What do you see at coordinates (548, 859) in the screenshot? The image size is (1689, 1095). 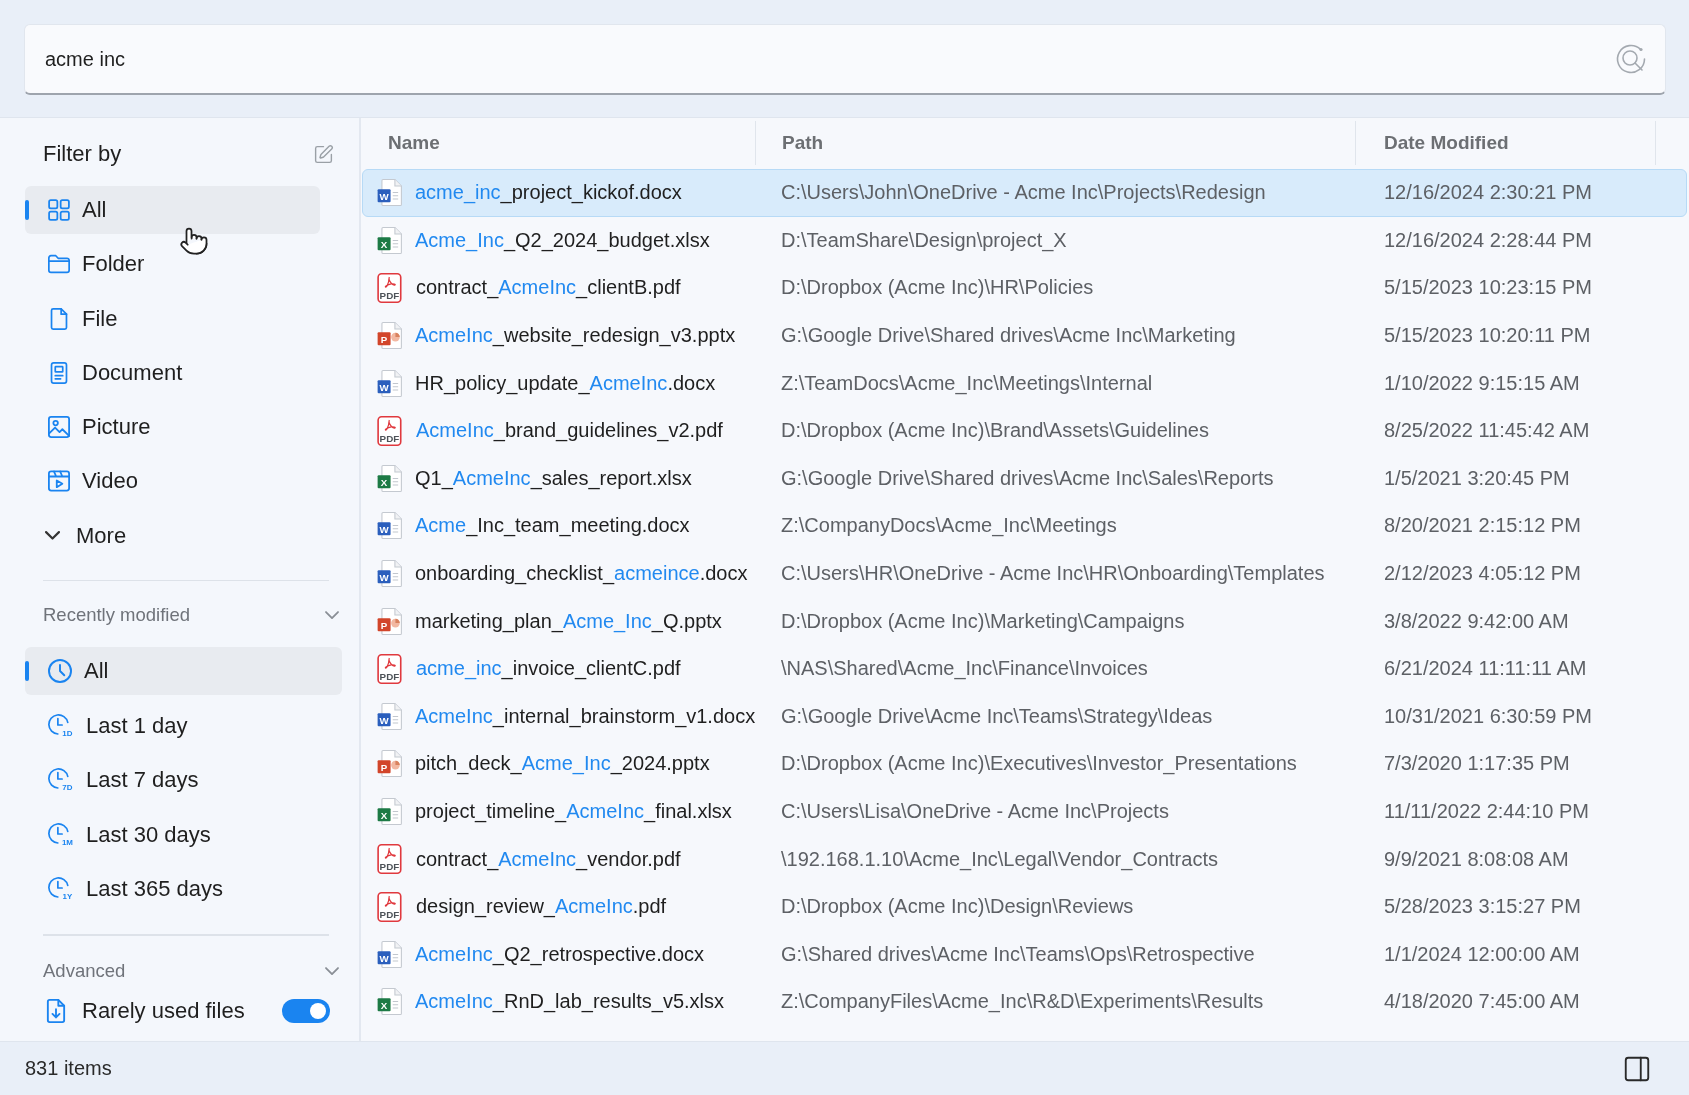 I see `file-name: contract_AcmeInc_vendor.pdf` at bounding box center [548, 859].